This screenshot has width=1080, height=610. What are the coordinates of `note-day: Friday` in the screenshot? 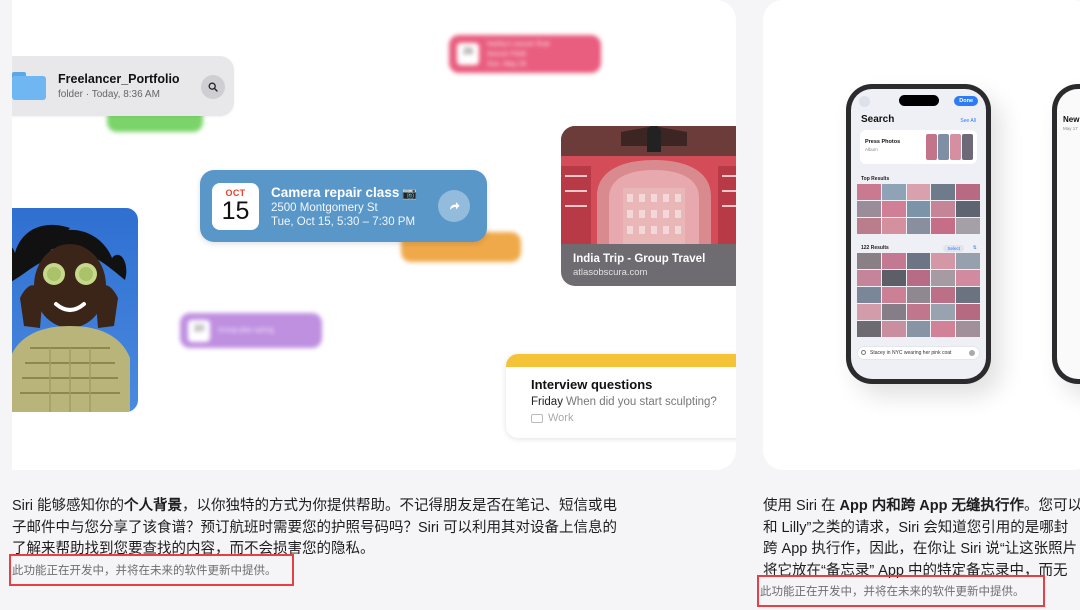 It's located at (547, 402).